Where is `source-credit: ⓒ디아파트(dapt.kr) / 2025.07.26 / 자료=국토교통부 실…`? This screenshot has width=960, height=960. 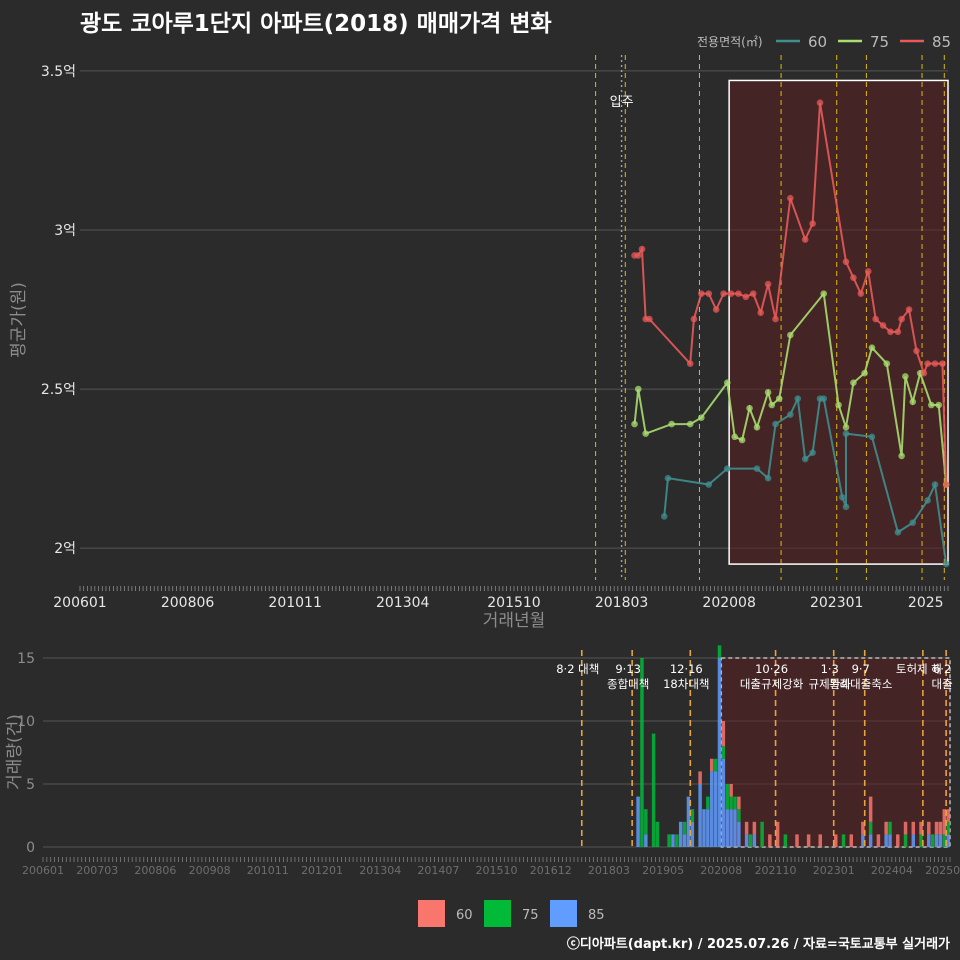 source-credit: ⓒ디아파트(dapt.kr) / 2025.07.26 / 자료=국토교통부 실… is located at coordinates (758, 944).